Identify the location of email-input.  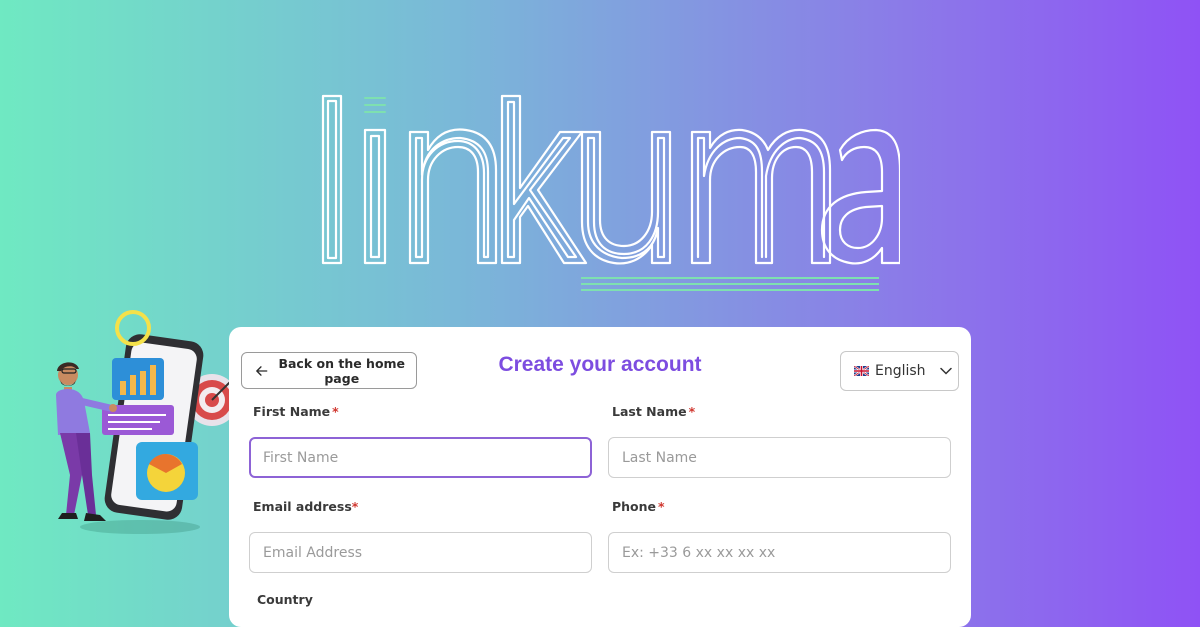
(420, 552).